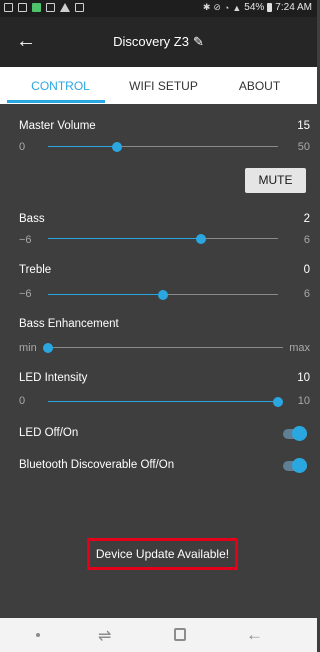  Describe the element at coordinates (275, 180) in the screenshot. I see `mute-button: MUTE` at that location.